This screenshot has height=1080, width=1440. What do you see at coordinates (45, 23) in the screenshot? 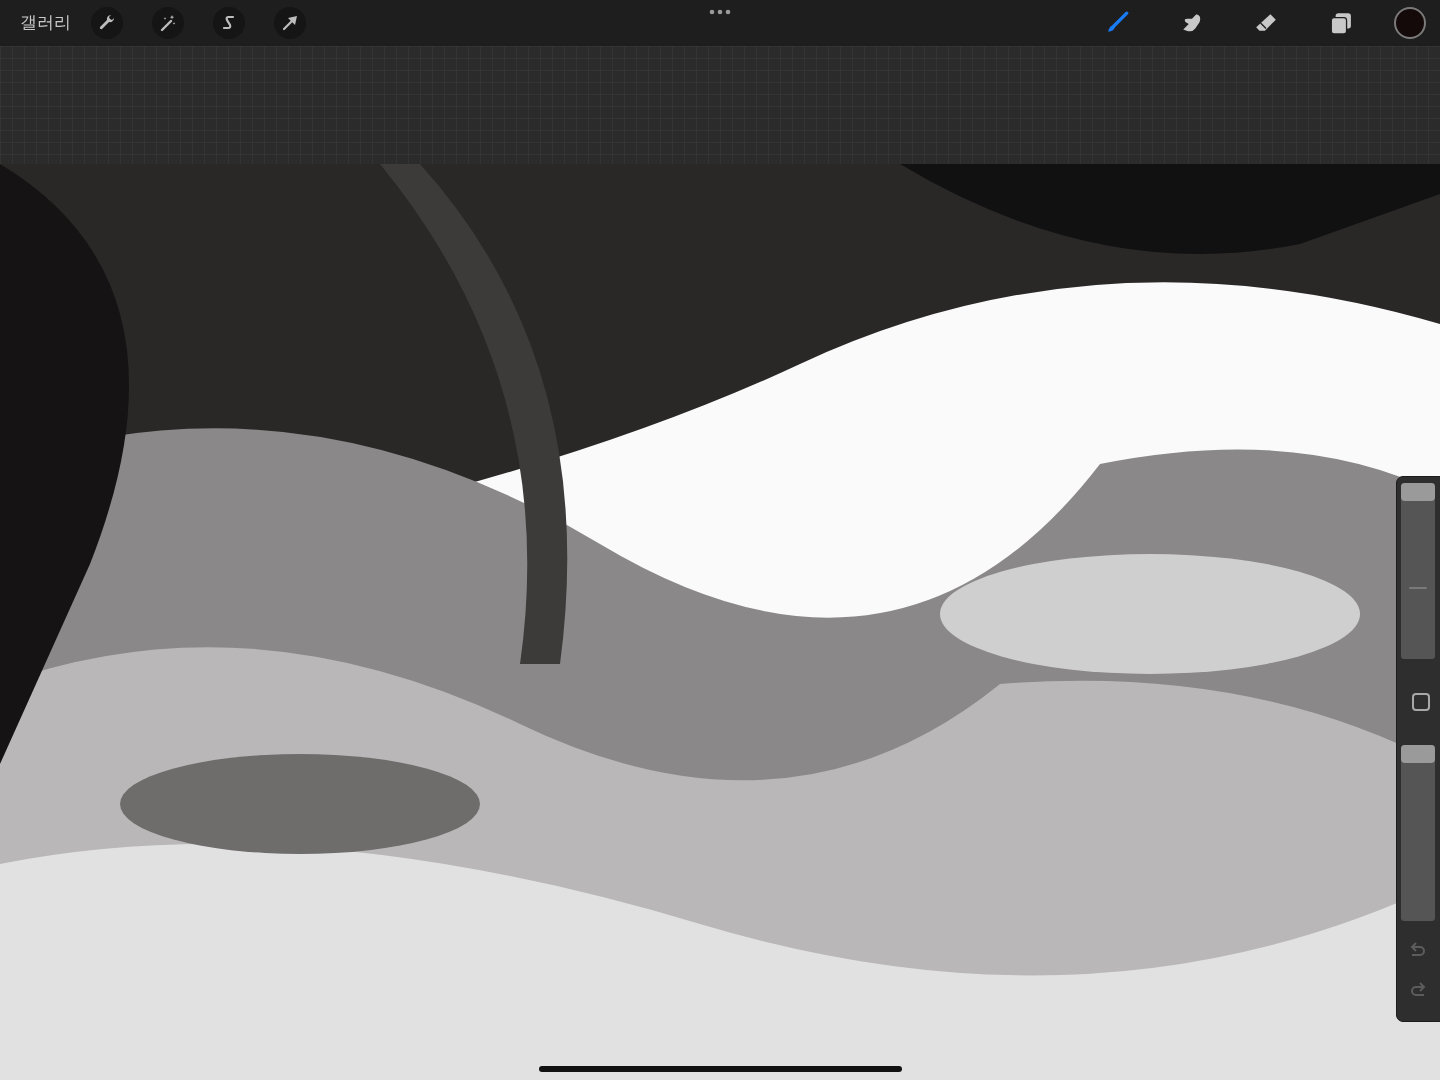
I see `gallery-button: 갤러리` at bounding box center [45, 23].